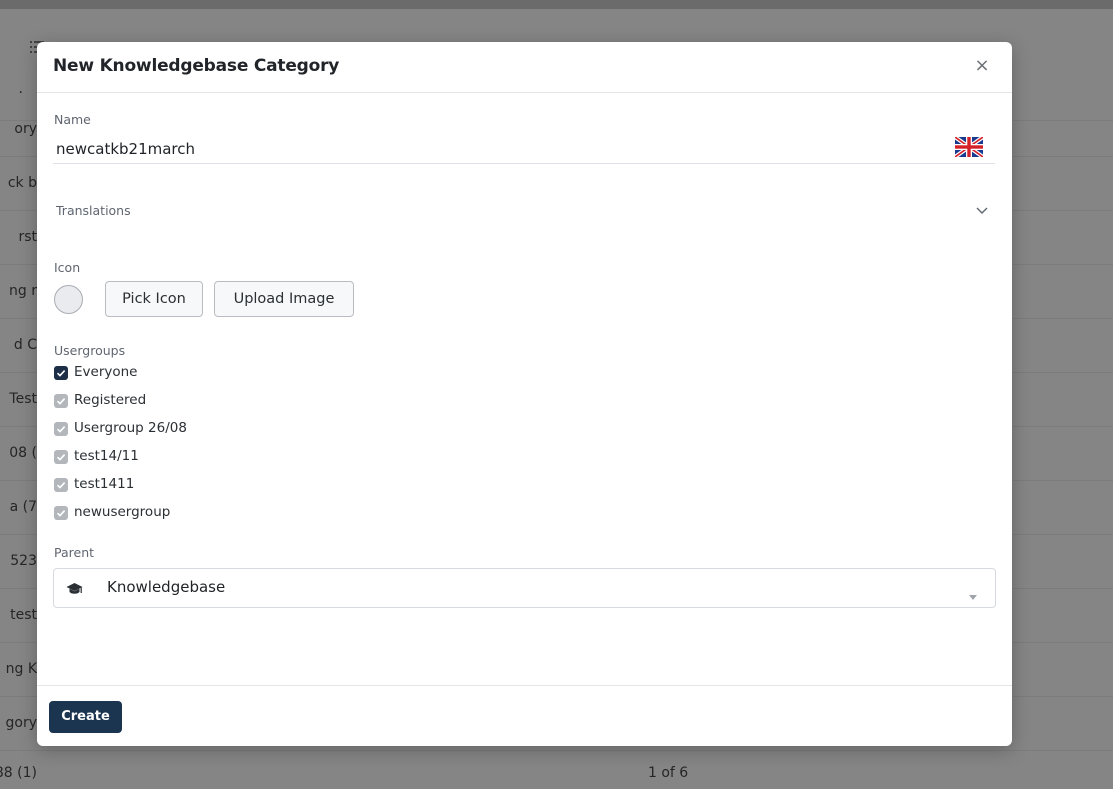 This screenshot has width=1113, height=789. Describe the element at coordinates (93, 210) in the screenshot. I see `translations-label: Translations` at that location.